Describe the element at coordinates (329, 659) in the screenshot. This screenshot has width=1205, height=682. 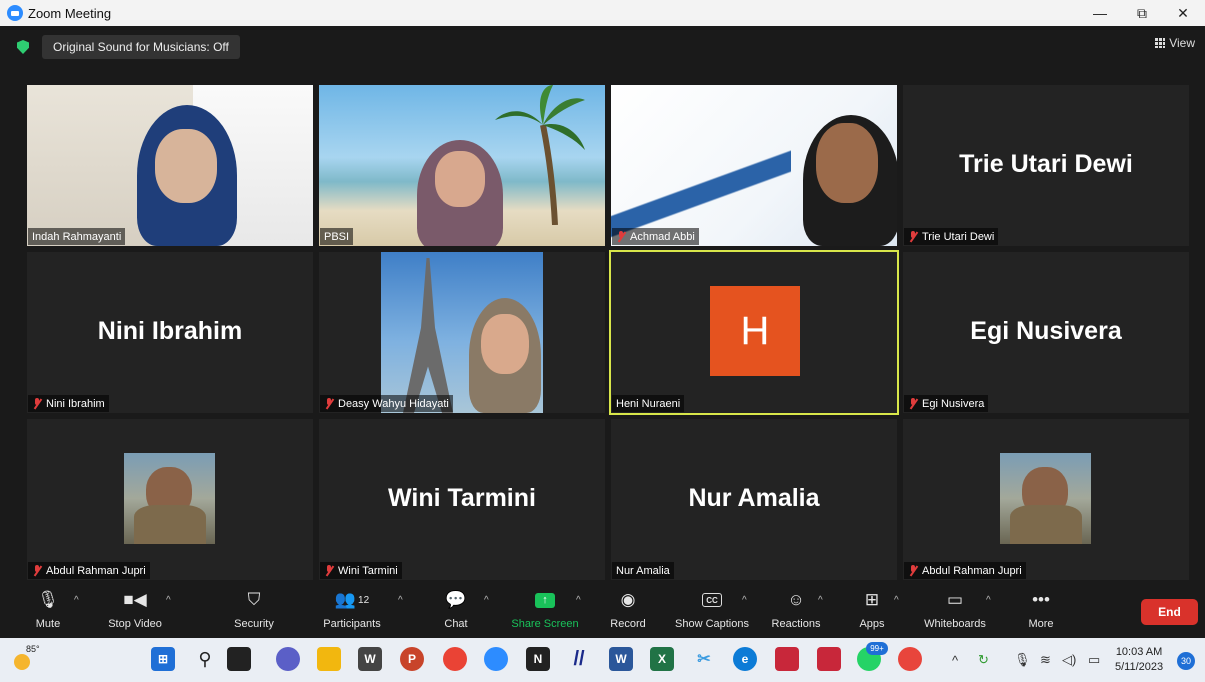
I see `file-explorer-icon` at that location.